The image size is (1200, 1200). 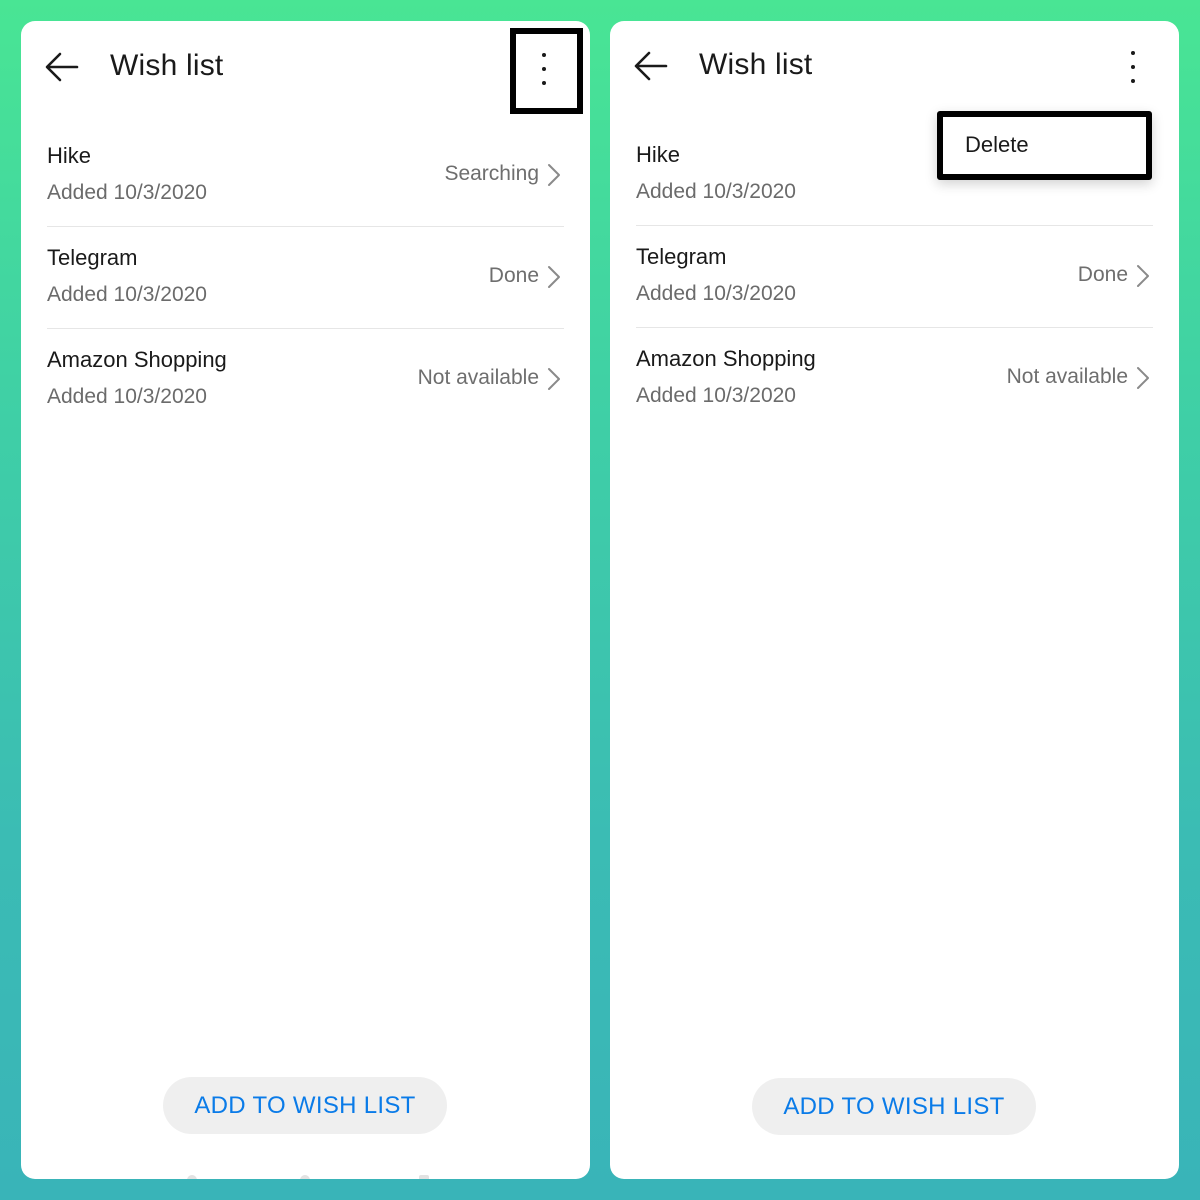 What do you see at coordinates (305, 1177) in the screenshot?
I see `nav-home-hint` at bounding box center [305, 1177].